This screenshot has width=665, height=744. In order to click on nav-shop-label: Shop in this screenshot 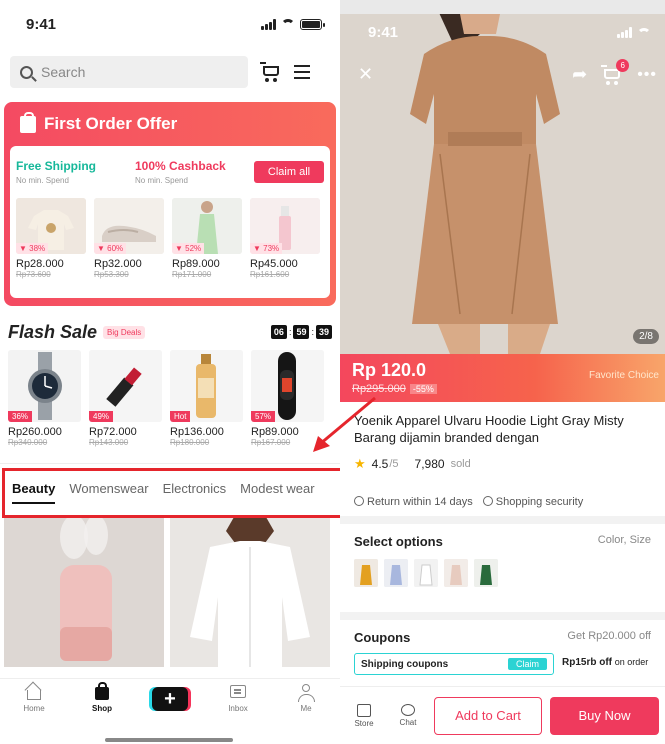, I will do `click(102, 708)`.